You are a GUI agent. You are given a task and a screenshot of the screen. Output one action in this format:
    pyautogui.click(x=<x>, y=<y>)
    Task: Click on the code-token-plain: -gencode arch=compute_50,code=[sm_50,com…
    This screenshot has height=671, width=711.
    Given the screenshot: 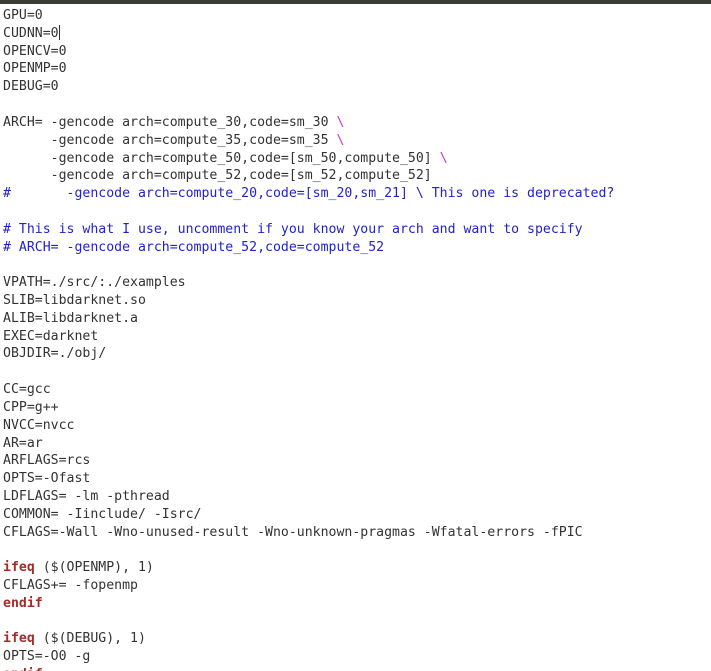 What is the action you would take?
    pyautogui.click(x=221, y=158)
    